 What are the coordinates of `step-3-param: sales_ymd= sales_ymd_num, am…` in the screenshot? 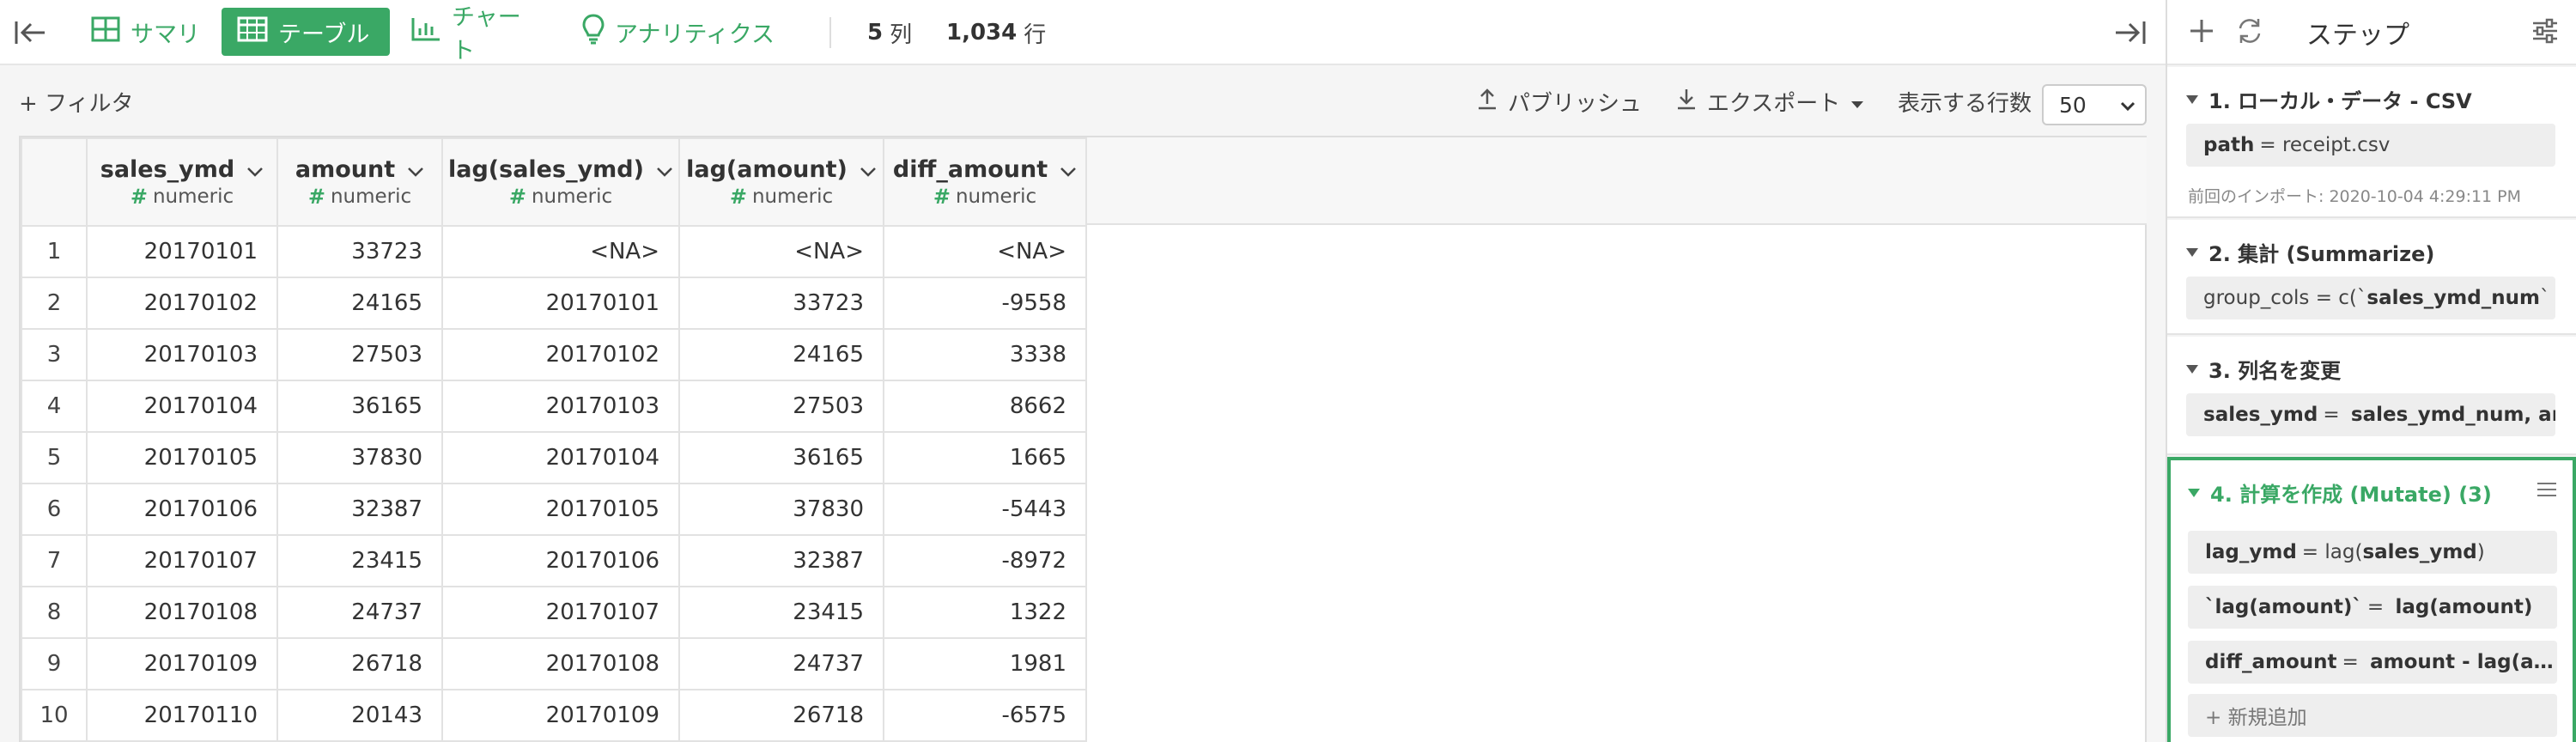 It's located at (2370, 414).